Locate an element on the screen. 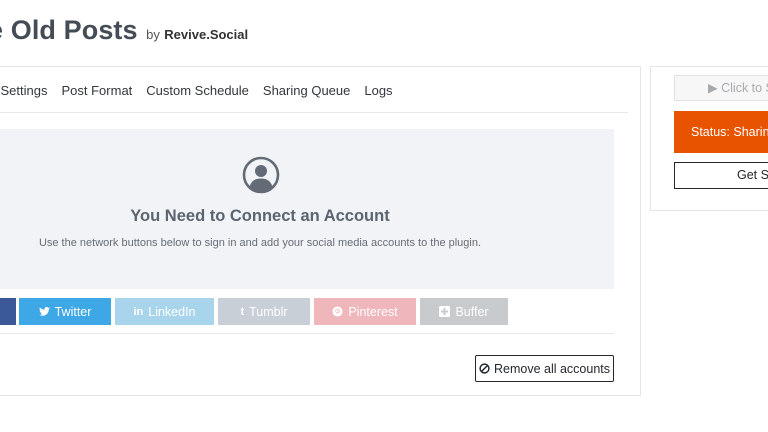 The image size is (768, 432). tab-sharing-queue: Sharing Queue is located at coordinates (306, 91).